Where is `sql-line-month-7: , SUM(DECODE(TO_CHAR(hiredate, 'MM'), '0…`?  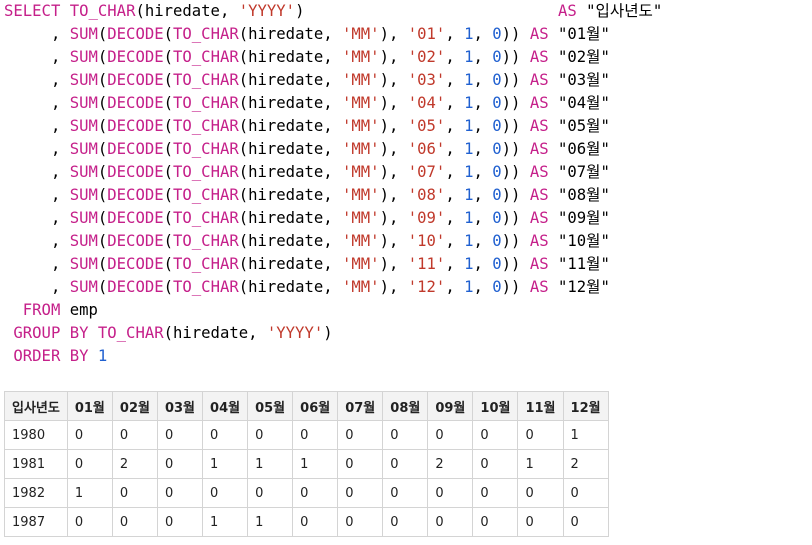
sql-line-month-7: , SUM(DECODE(TO_CHAR(hiredate, 'MM'), '0… is located at coordinates (307, 172).